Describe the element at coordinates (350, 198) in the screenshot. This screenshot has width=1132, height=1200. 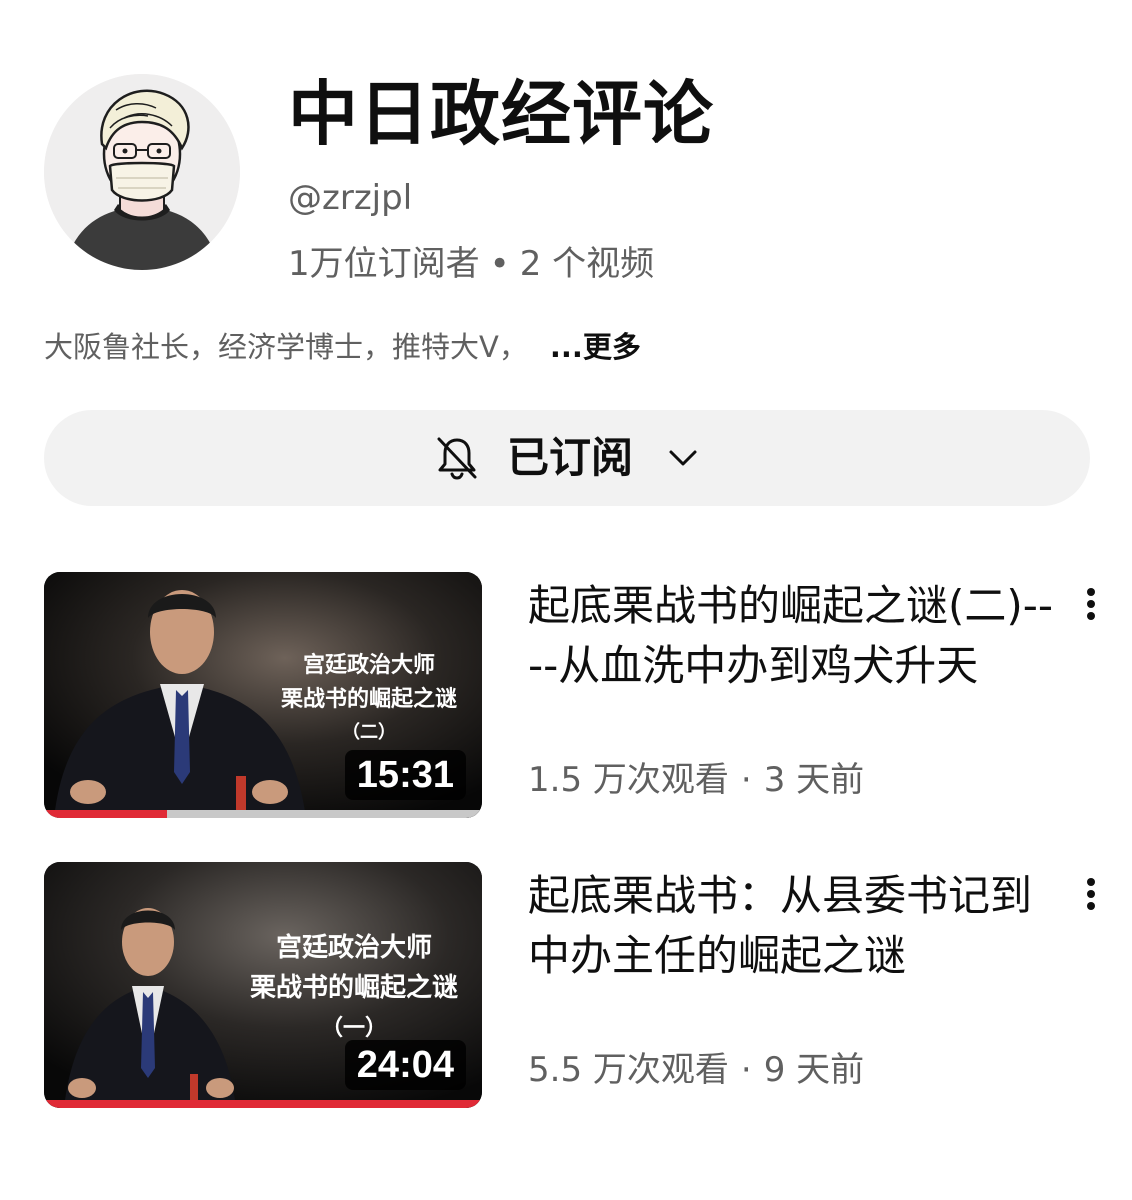
I see `channel-handle: @zrzjpl` at that location.